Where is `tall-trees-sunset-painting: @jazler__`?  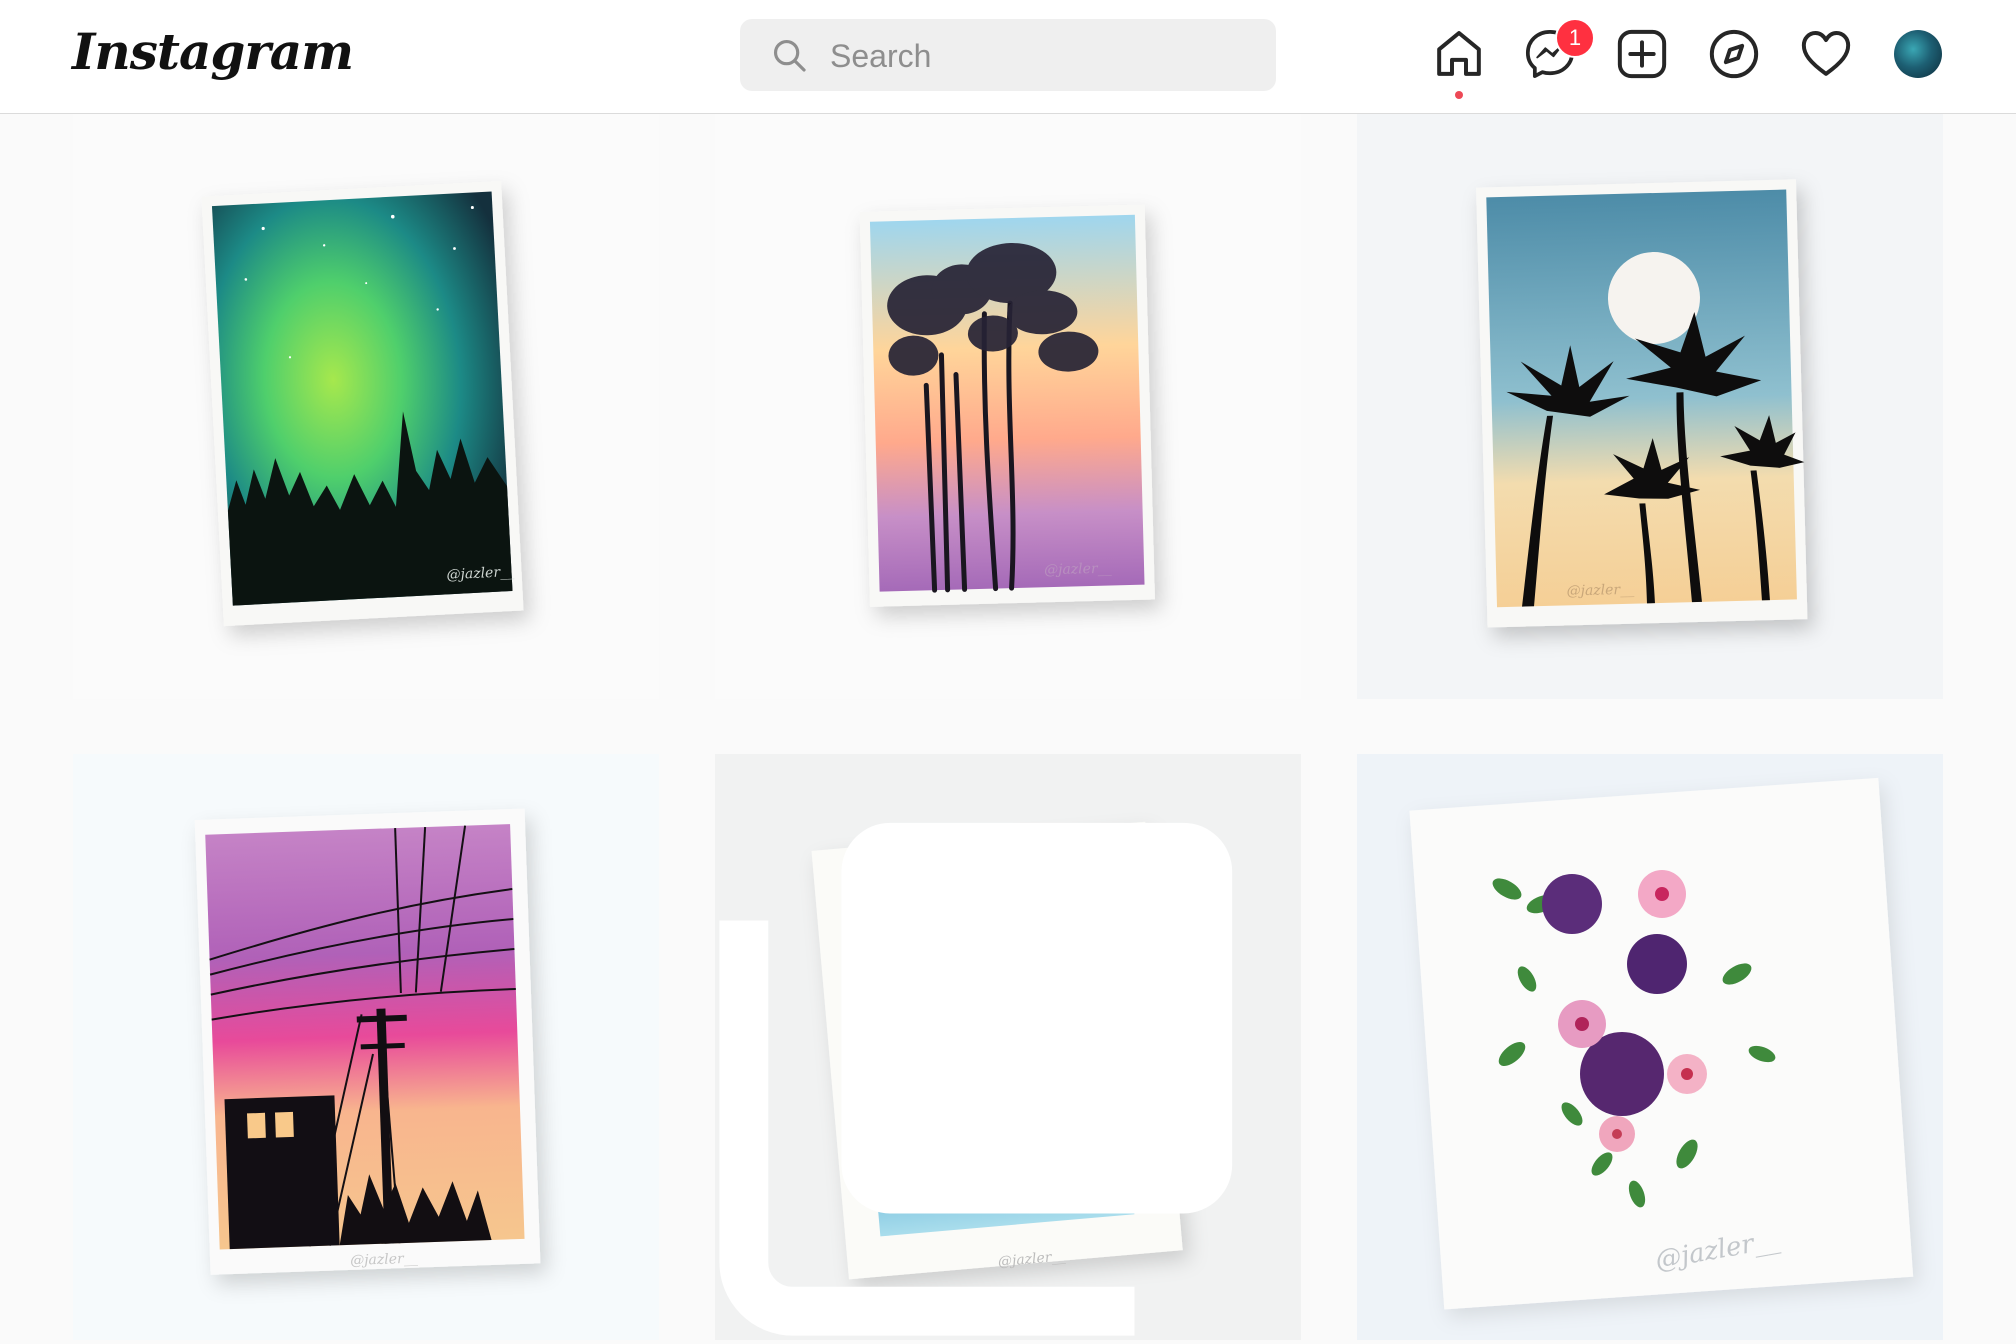
tall-trees-sunset-painting: @jazler__ is located at coordinates (1008, 406).